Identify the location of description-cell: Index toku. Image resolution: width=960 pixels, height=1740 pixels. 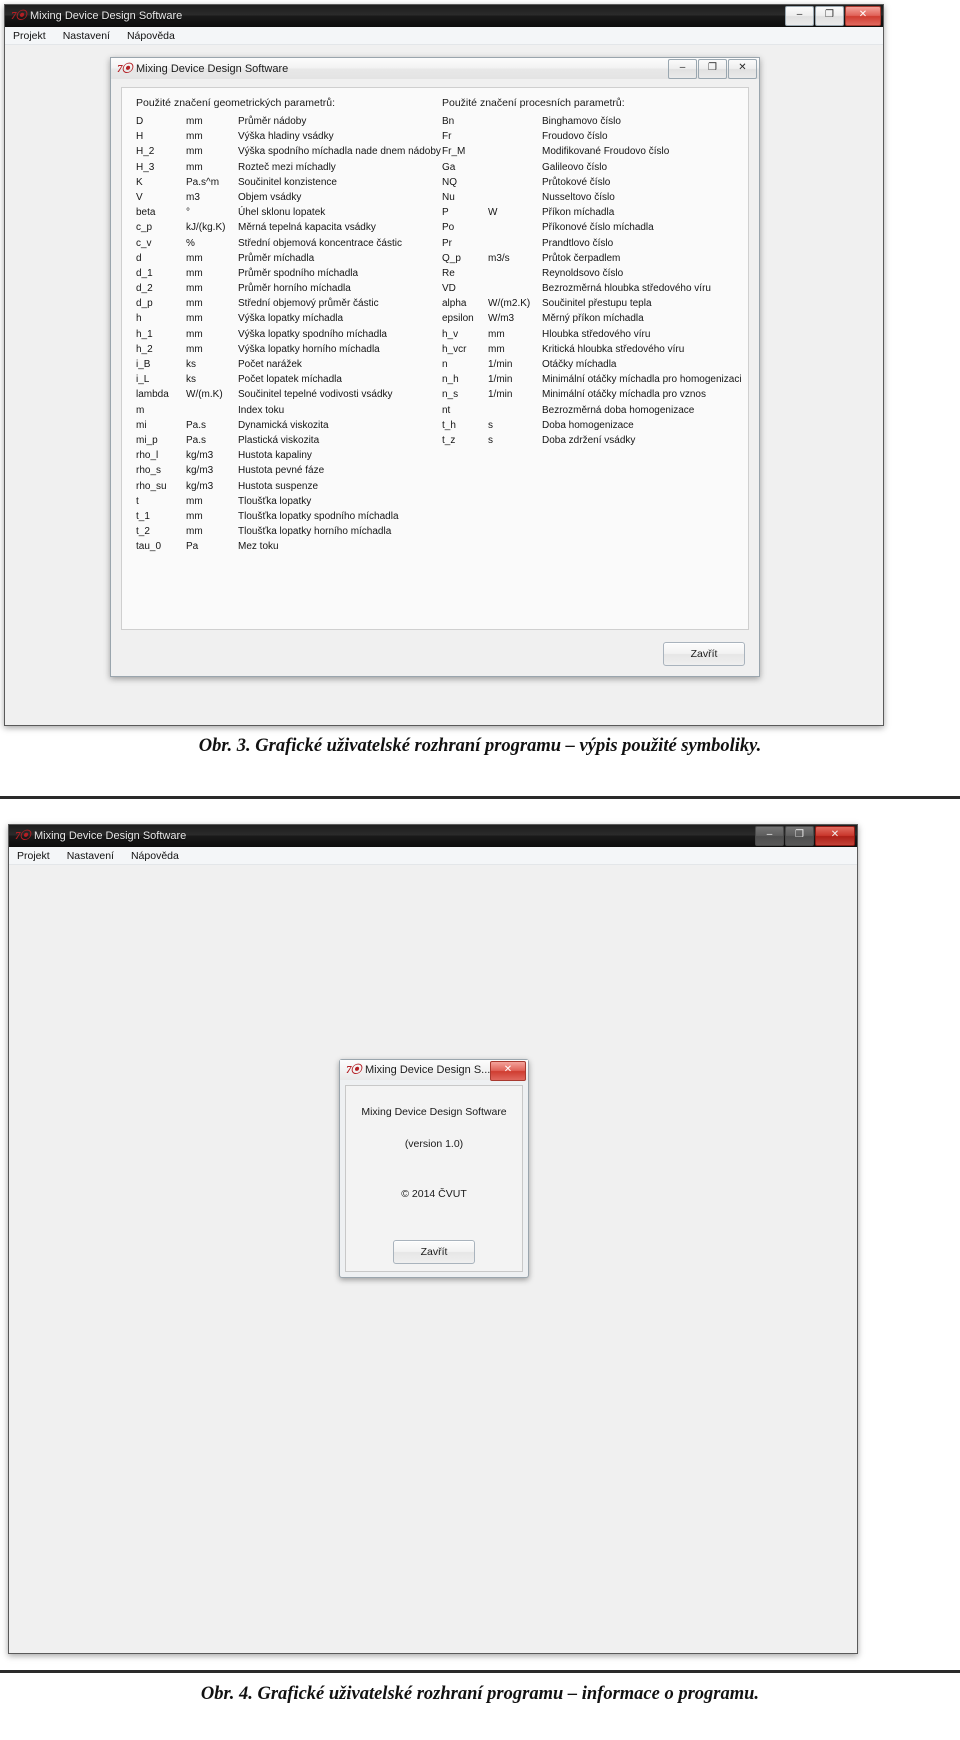
(261, 410).